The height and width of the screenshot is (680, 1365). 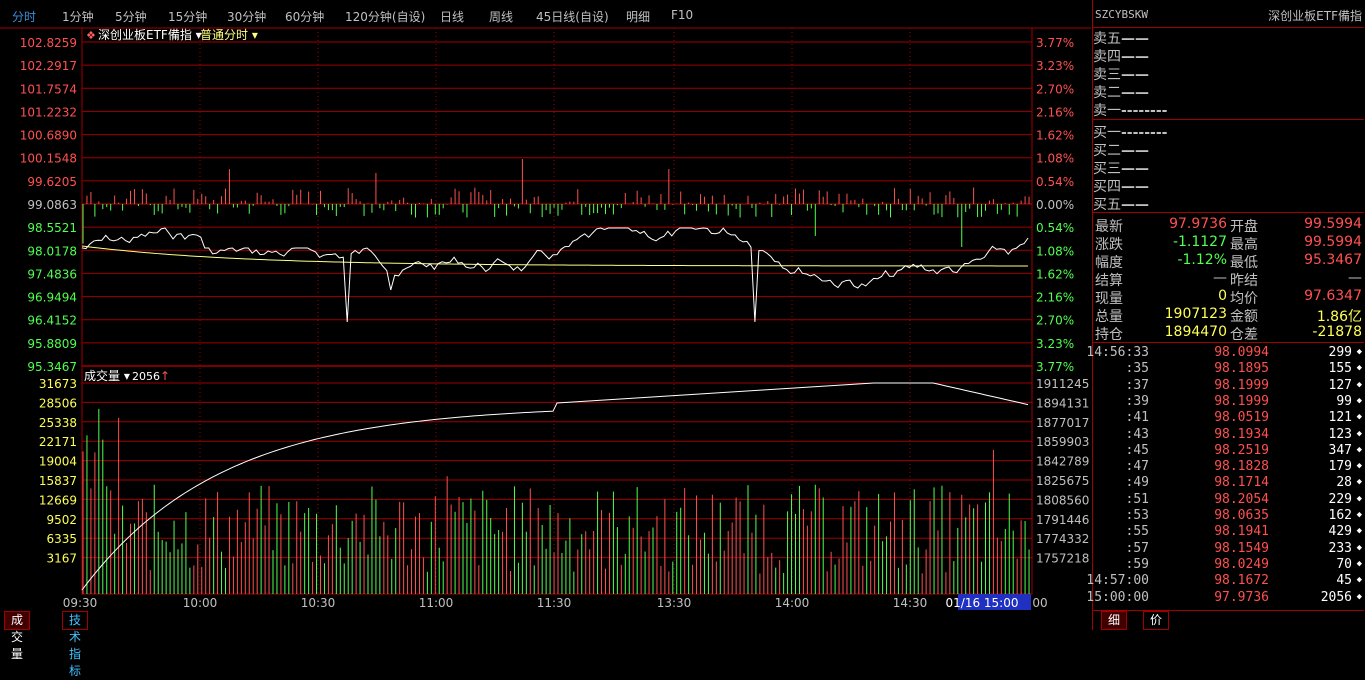 I want to click on tick-volume: 45, so click(x=1344, y=581).